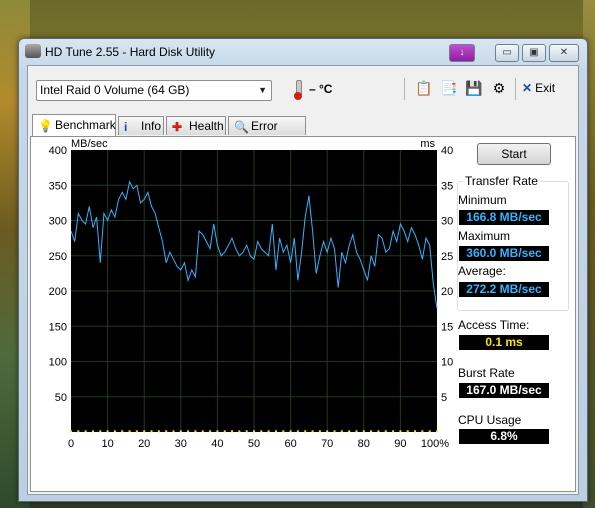  What do you see at coordinates (290, 444) in the screenshot?
I see `x-tick-label: 60` at bounding box center [290, 444].